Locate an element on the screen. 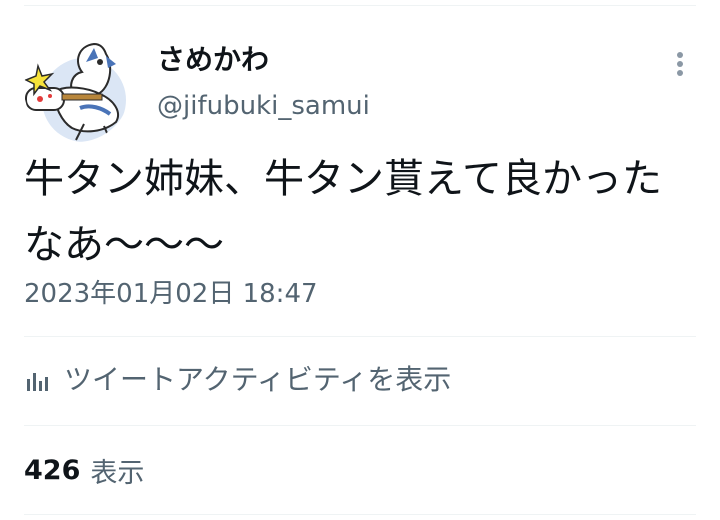  more-options-button is located at coordinates (680, 64).